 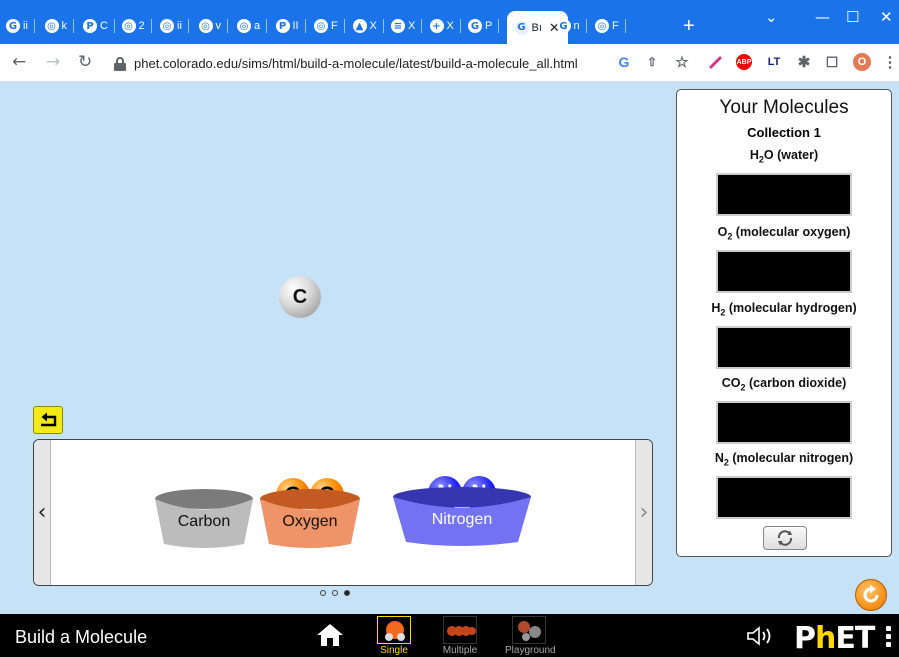 I want to click on kebab-menu-icon: ⋮, so click(x=890, y=62).